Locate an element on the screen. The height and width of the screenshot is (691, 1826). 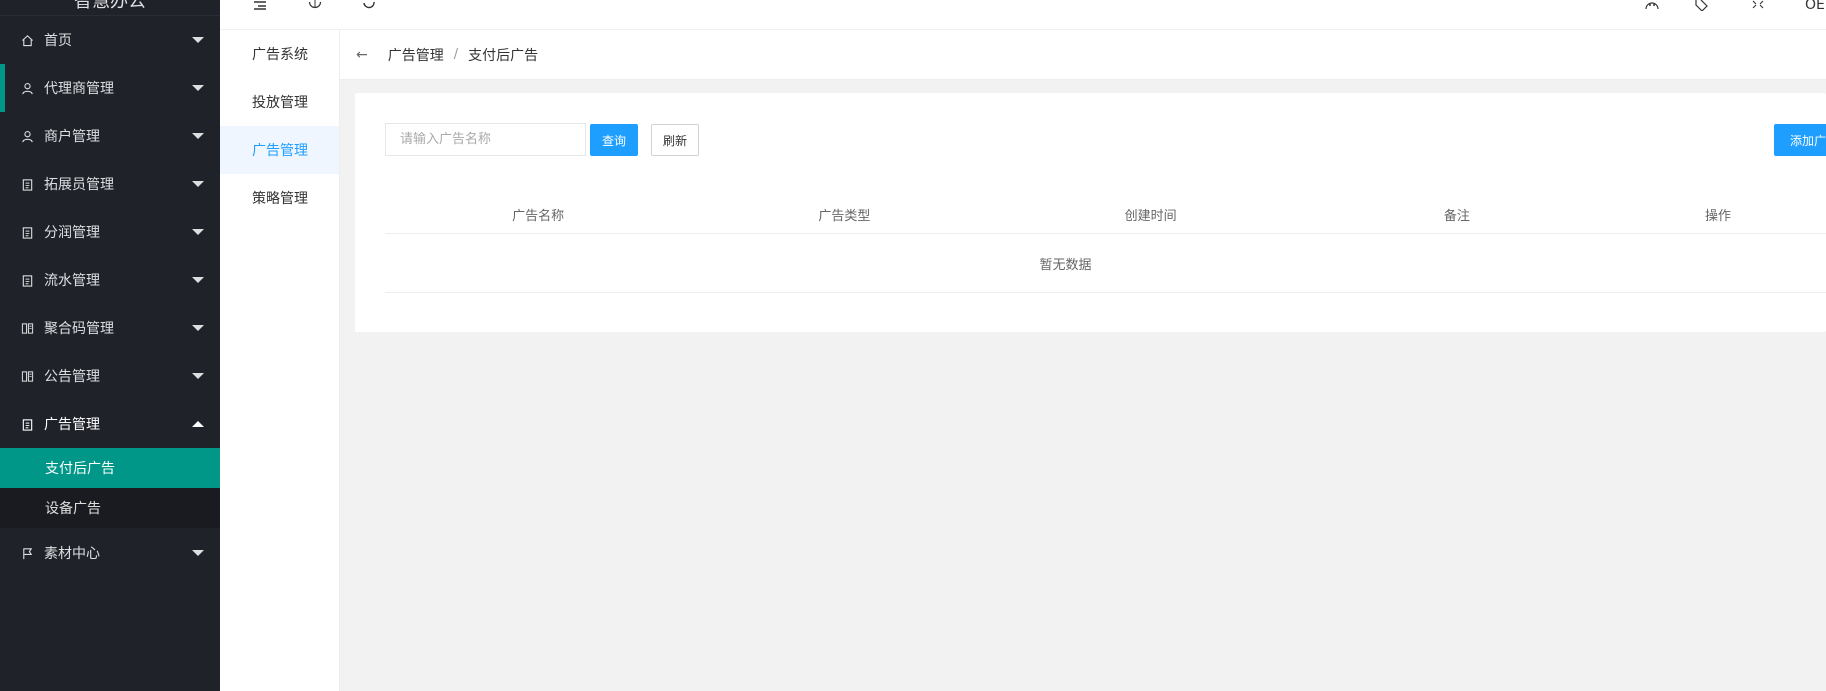
ads-submenu: 支付后广告 设备广告 is located at coordinates (110, 488).